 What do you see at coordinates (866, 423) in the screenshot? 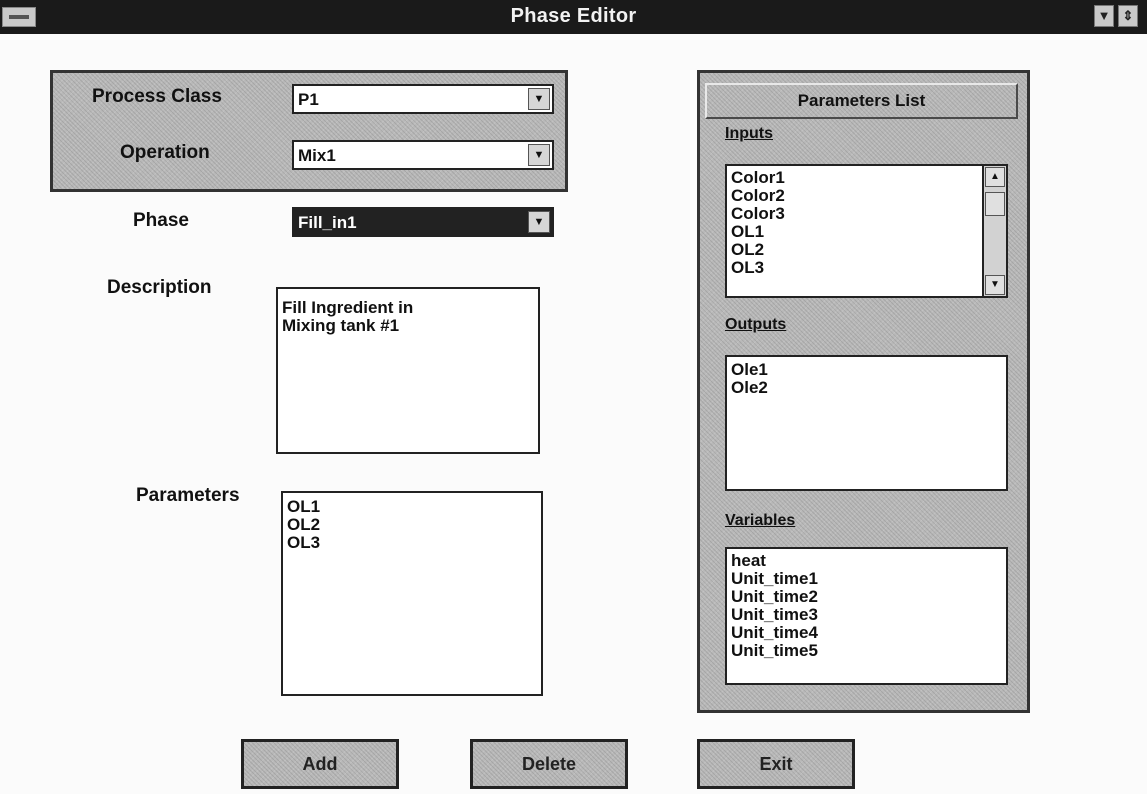
I see `outputs-listbox: Ole1 Ole2` at bounding box center [866, 423].